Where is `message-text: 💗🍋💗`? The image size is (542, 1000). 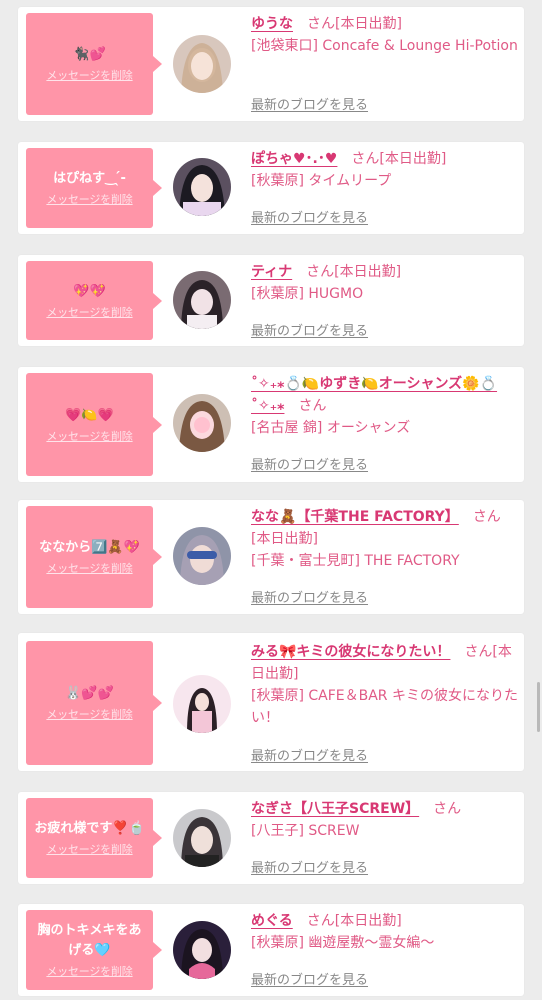 message-text: 💗🍋💗 is located at coordinates (89, 415).